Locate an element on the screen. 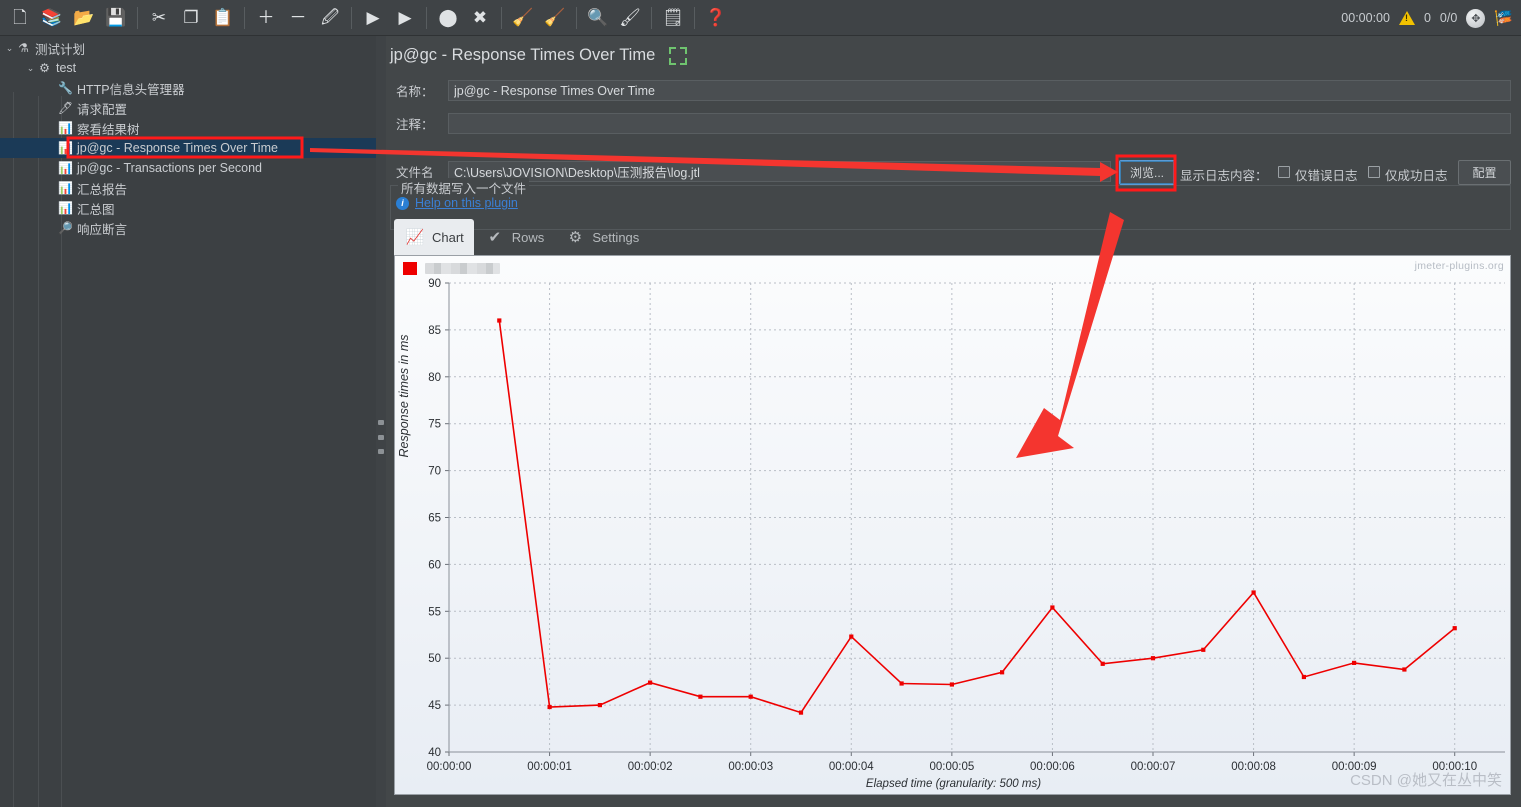  sidebar-item-3: 🖊 请求配置 is located at coordinates (188, 108).